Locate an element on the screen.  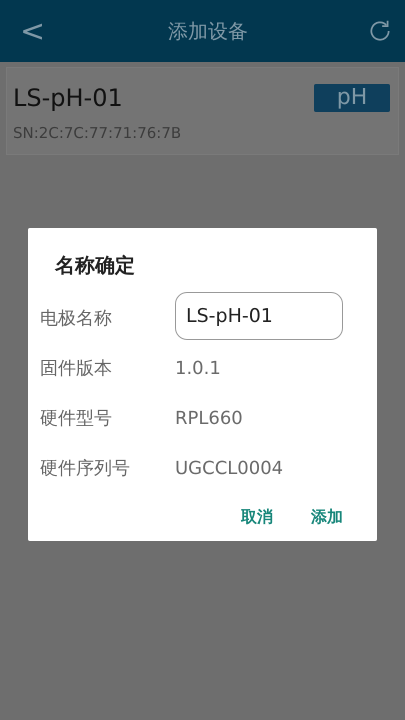
dialog-button: 取消 is located at coordinates (257, 517).